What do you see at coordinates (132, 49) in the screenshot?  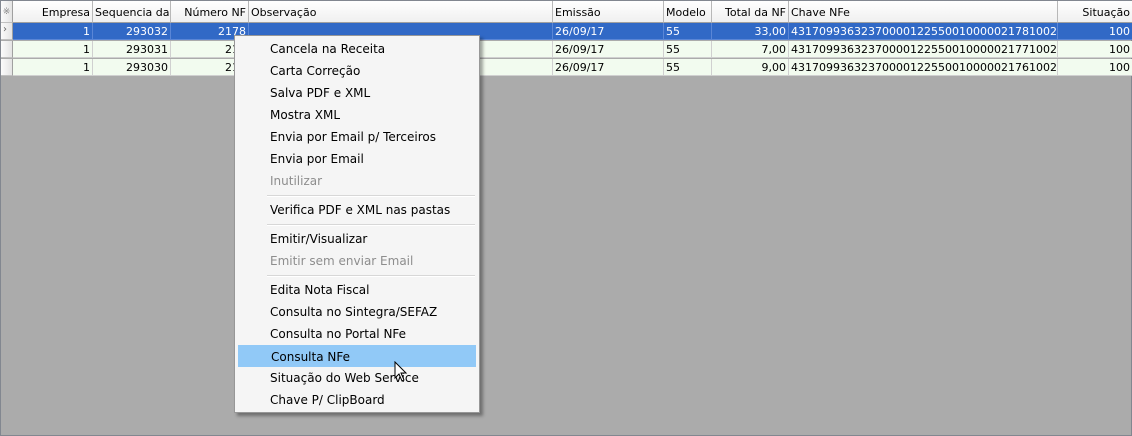 I see `cell-sequencia: 293031` at bounding box center [132, 49].